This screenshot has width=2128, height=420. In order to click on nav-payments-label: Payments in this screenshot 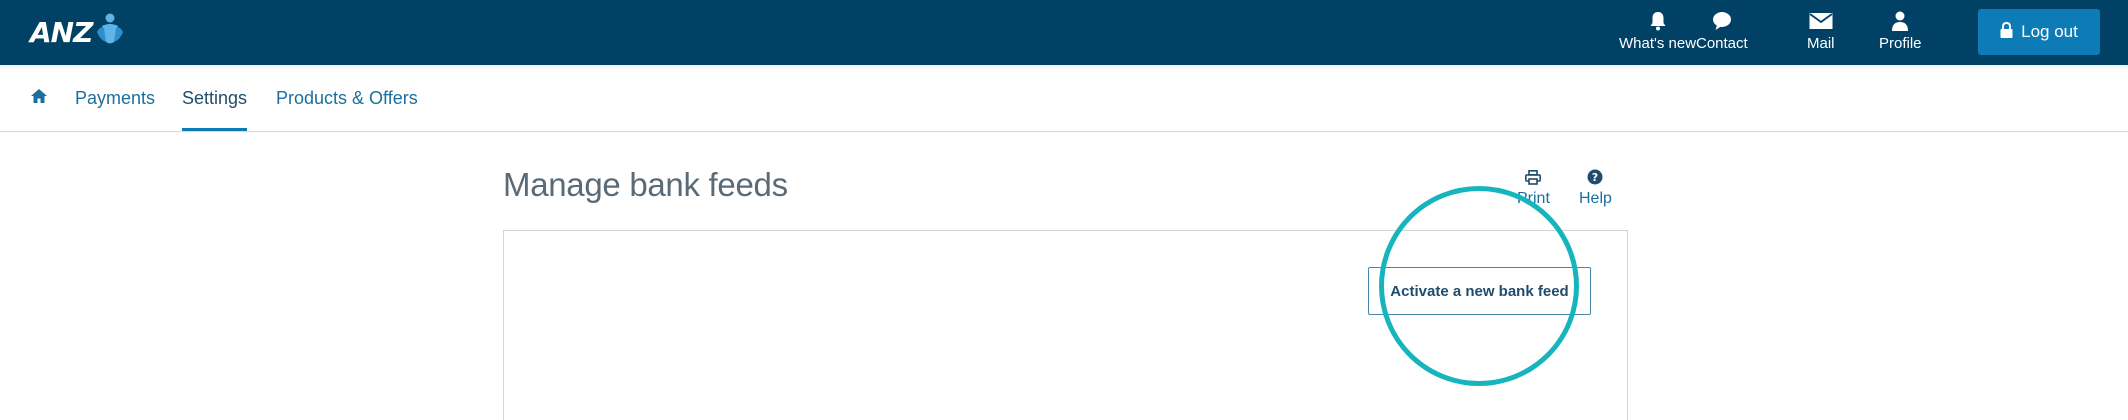, I will do `click(115, 97)`.